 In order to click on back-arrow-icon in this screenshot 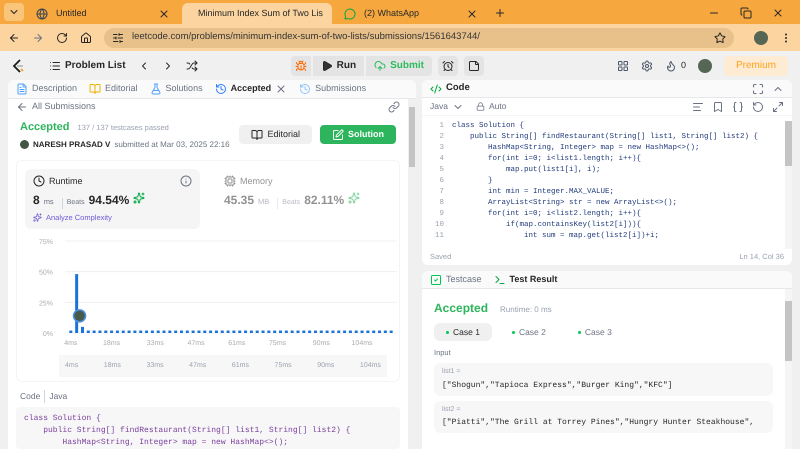, I will do `click(22, 107)`.